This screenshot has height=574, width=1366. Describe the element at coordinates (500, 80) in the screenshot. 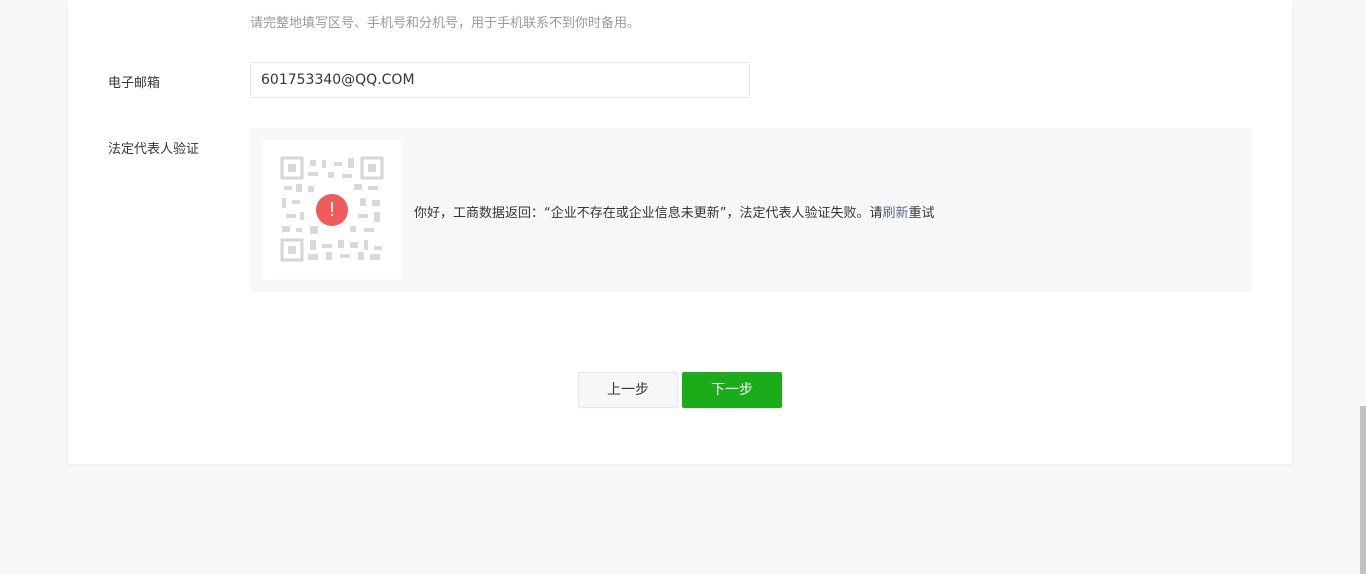

I see `email-input` at that location.